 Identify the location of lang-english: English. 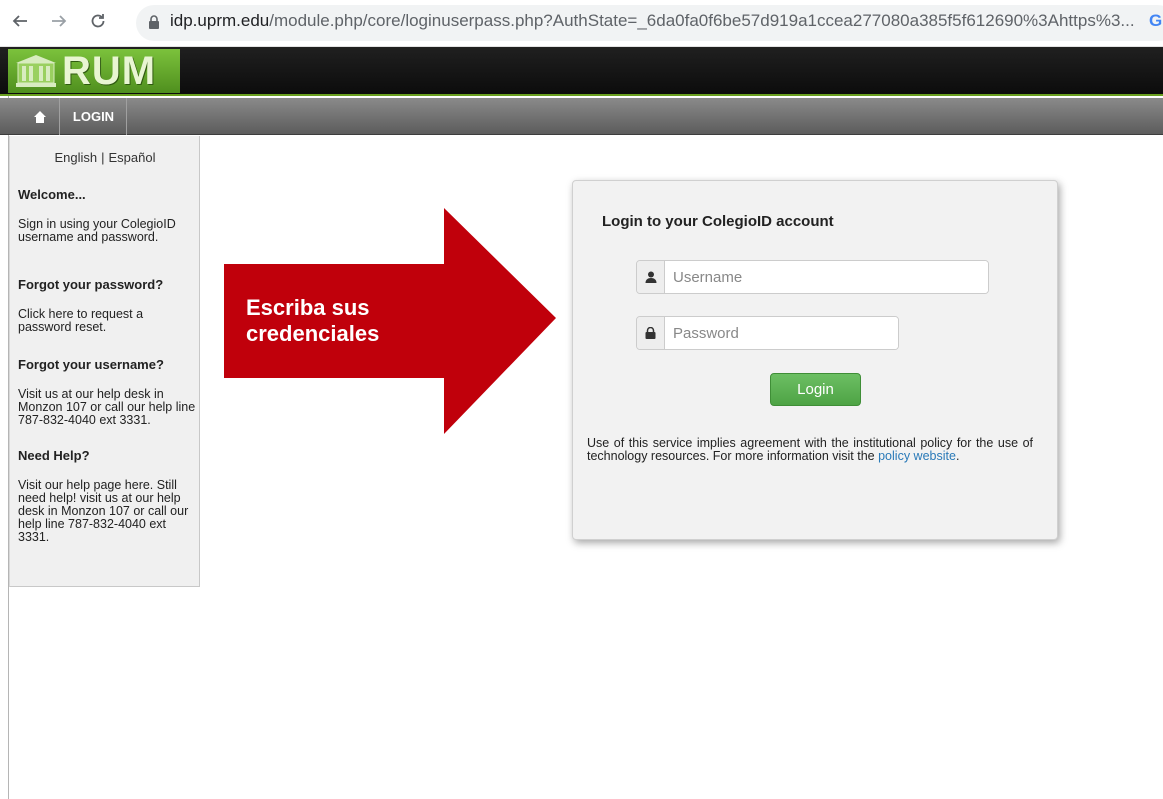
(75, 157).